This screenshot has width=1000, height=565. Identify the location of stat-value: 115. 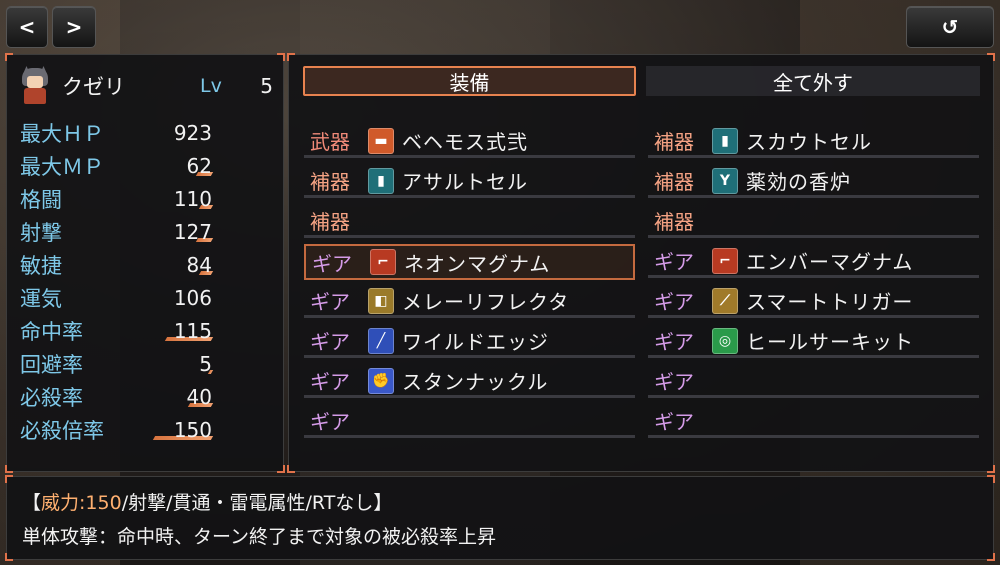
(182, 330).